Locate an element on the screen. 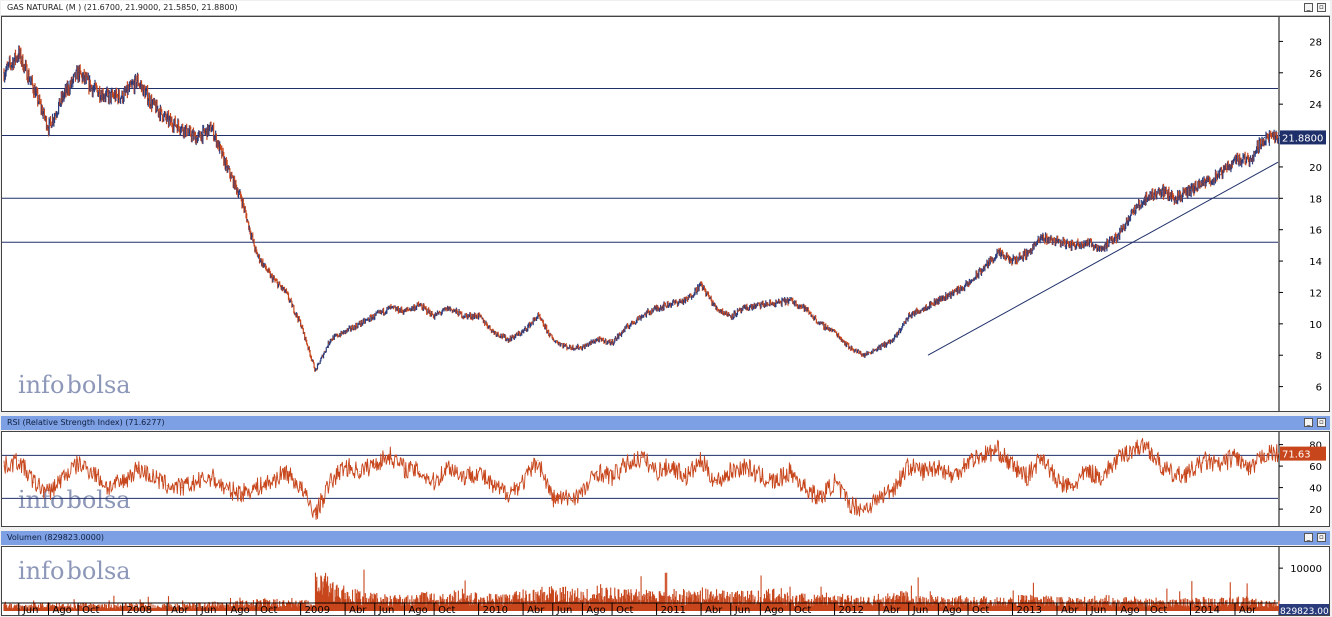  y-tick-label: 60 is located at coordinates (1315, 467).